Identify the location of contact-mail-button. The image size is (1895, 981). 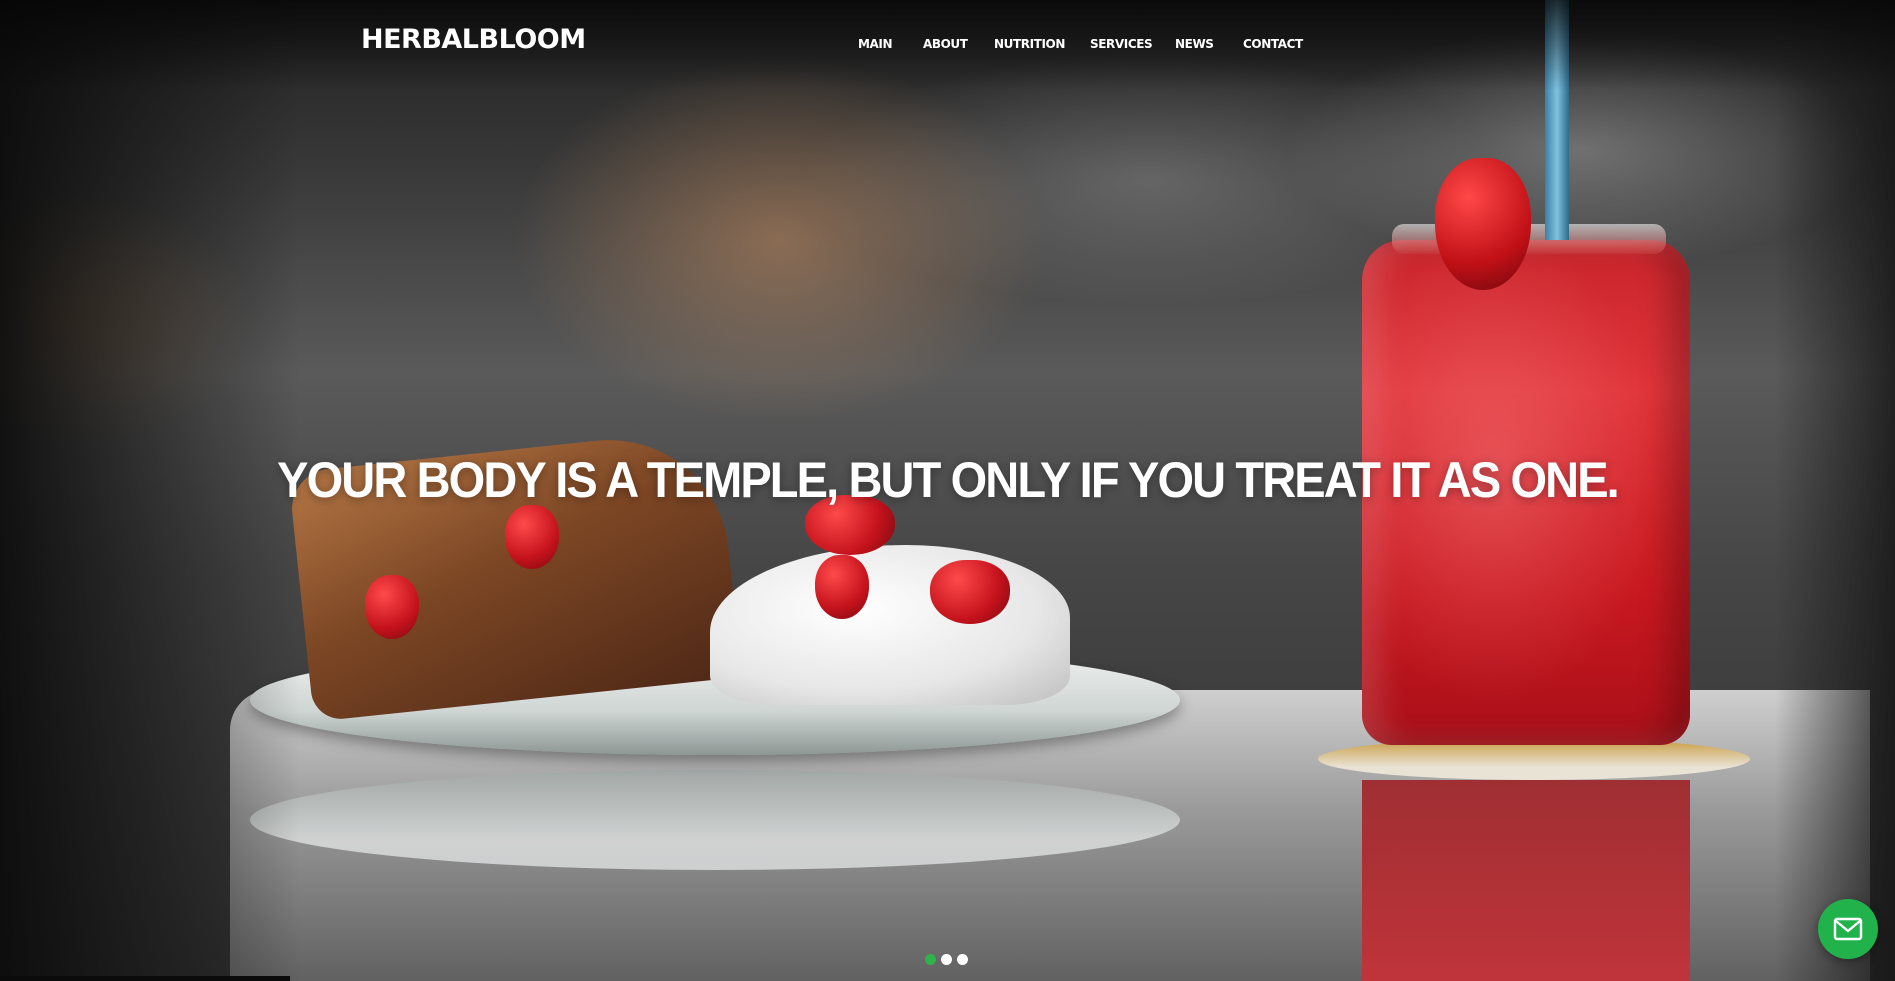
(1848, 929).